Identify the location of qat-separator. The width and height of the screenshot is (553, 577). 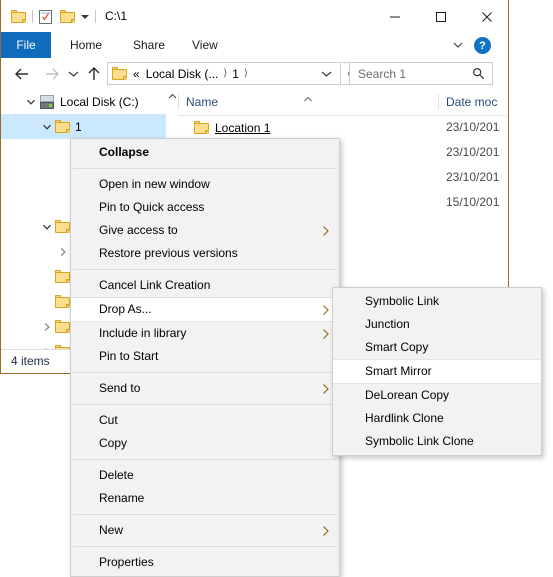
(32, 16).